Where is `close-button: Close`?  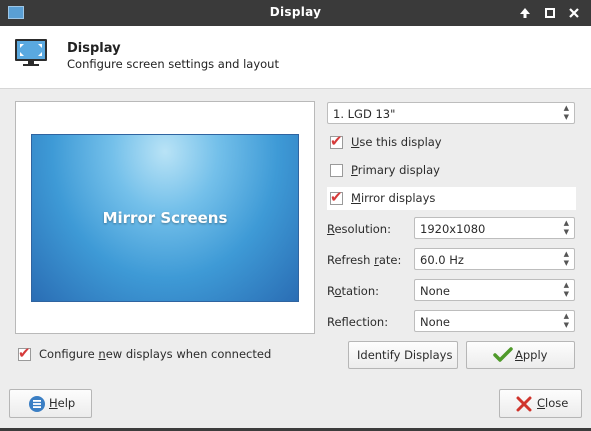 close-button: Close is located at coordinates (540, 403).